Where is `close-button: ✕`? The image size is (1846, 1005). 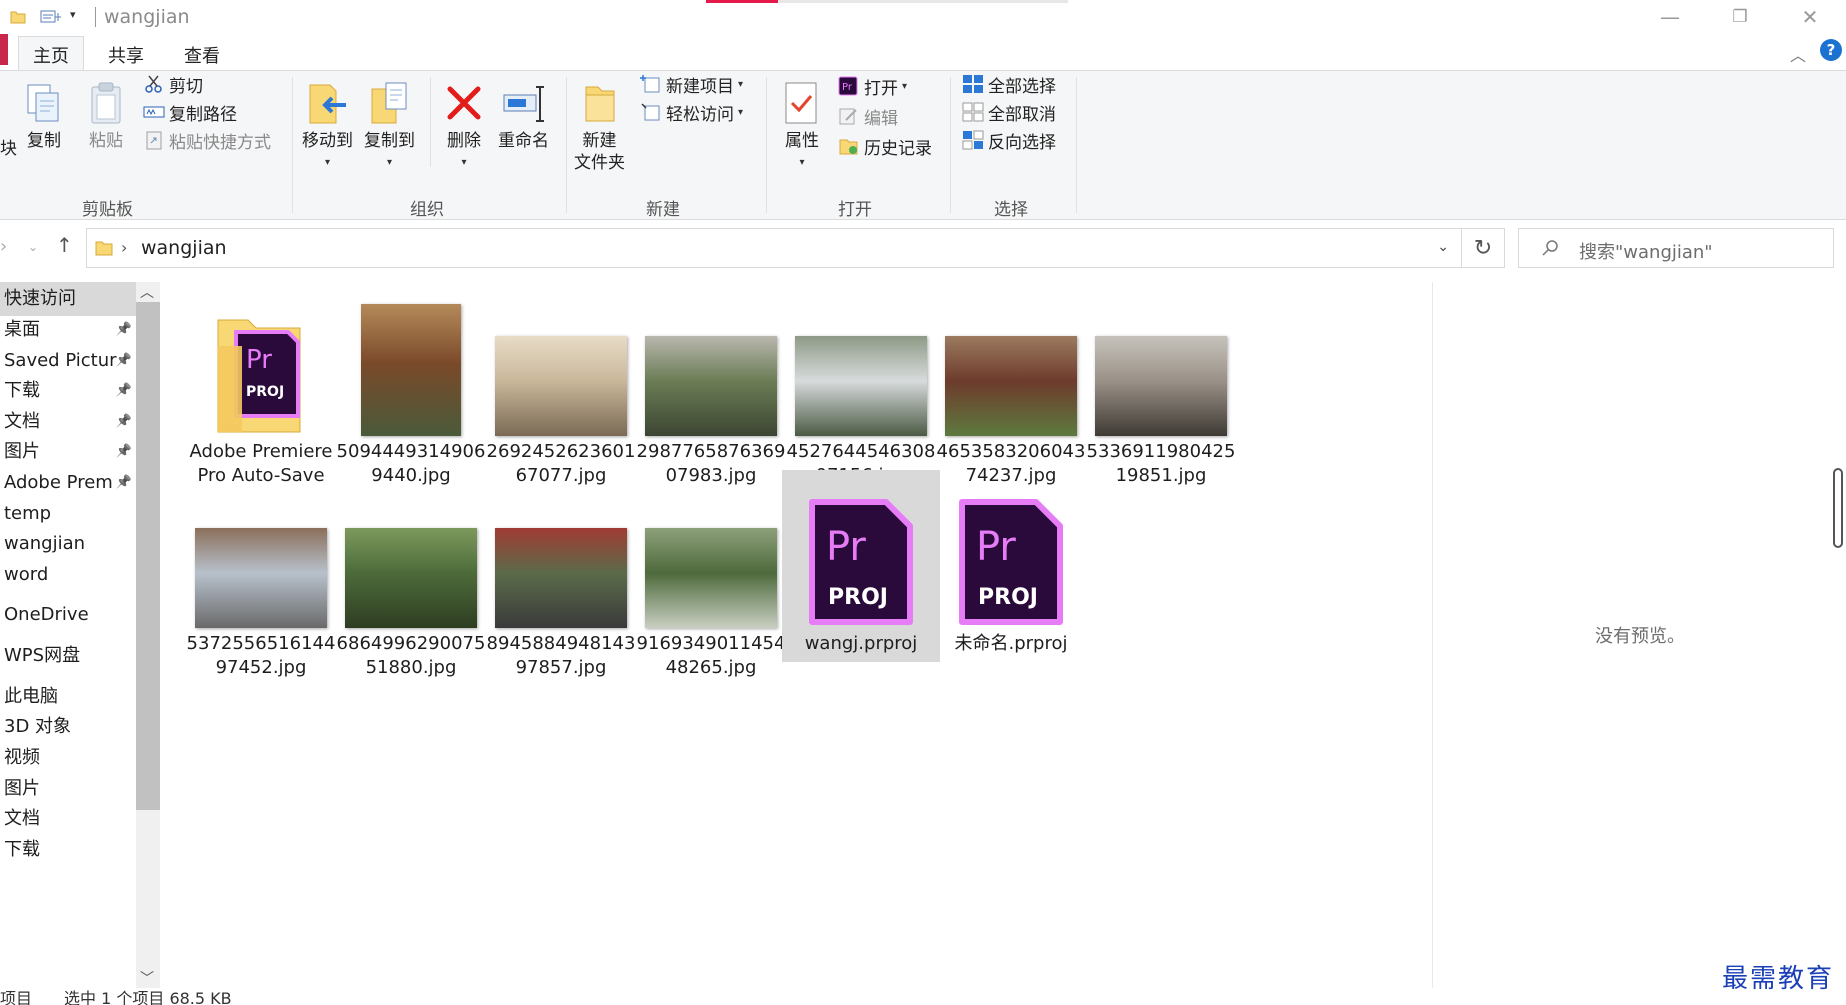 close-button: ✕ is located at coordinates (1810, 17).